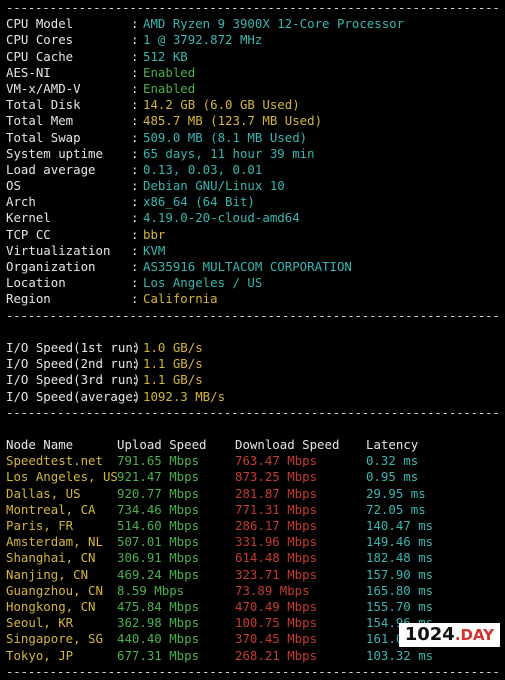 The width and height of the screenshot is (505, 680). What do you see at coordinates (40, 623) in the screenshot?
I see `node-name: Seoul, KR` at bounding box center [40, 623].